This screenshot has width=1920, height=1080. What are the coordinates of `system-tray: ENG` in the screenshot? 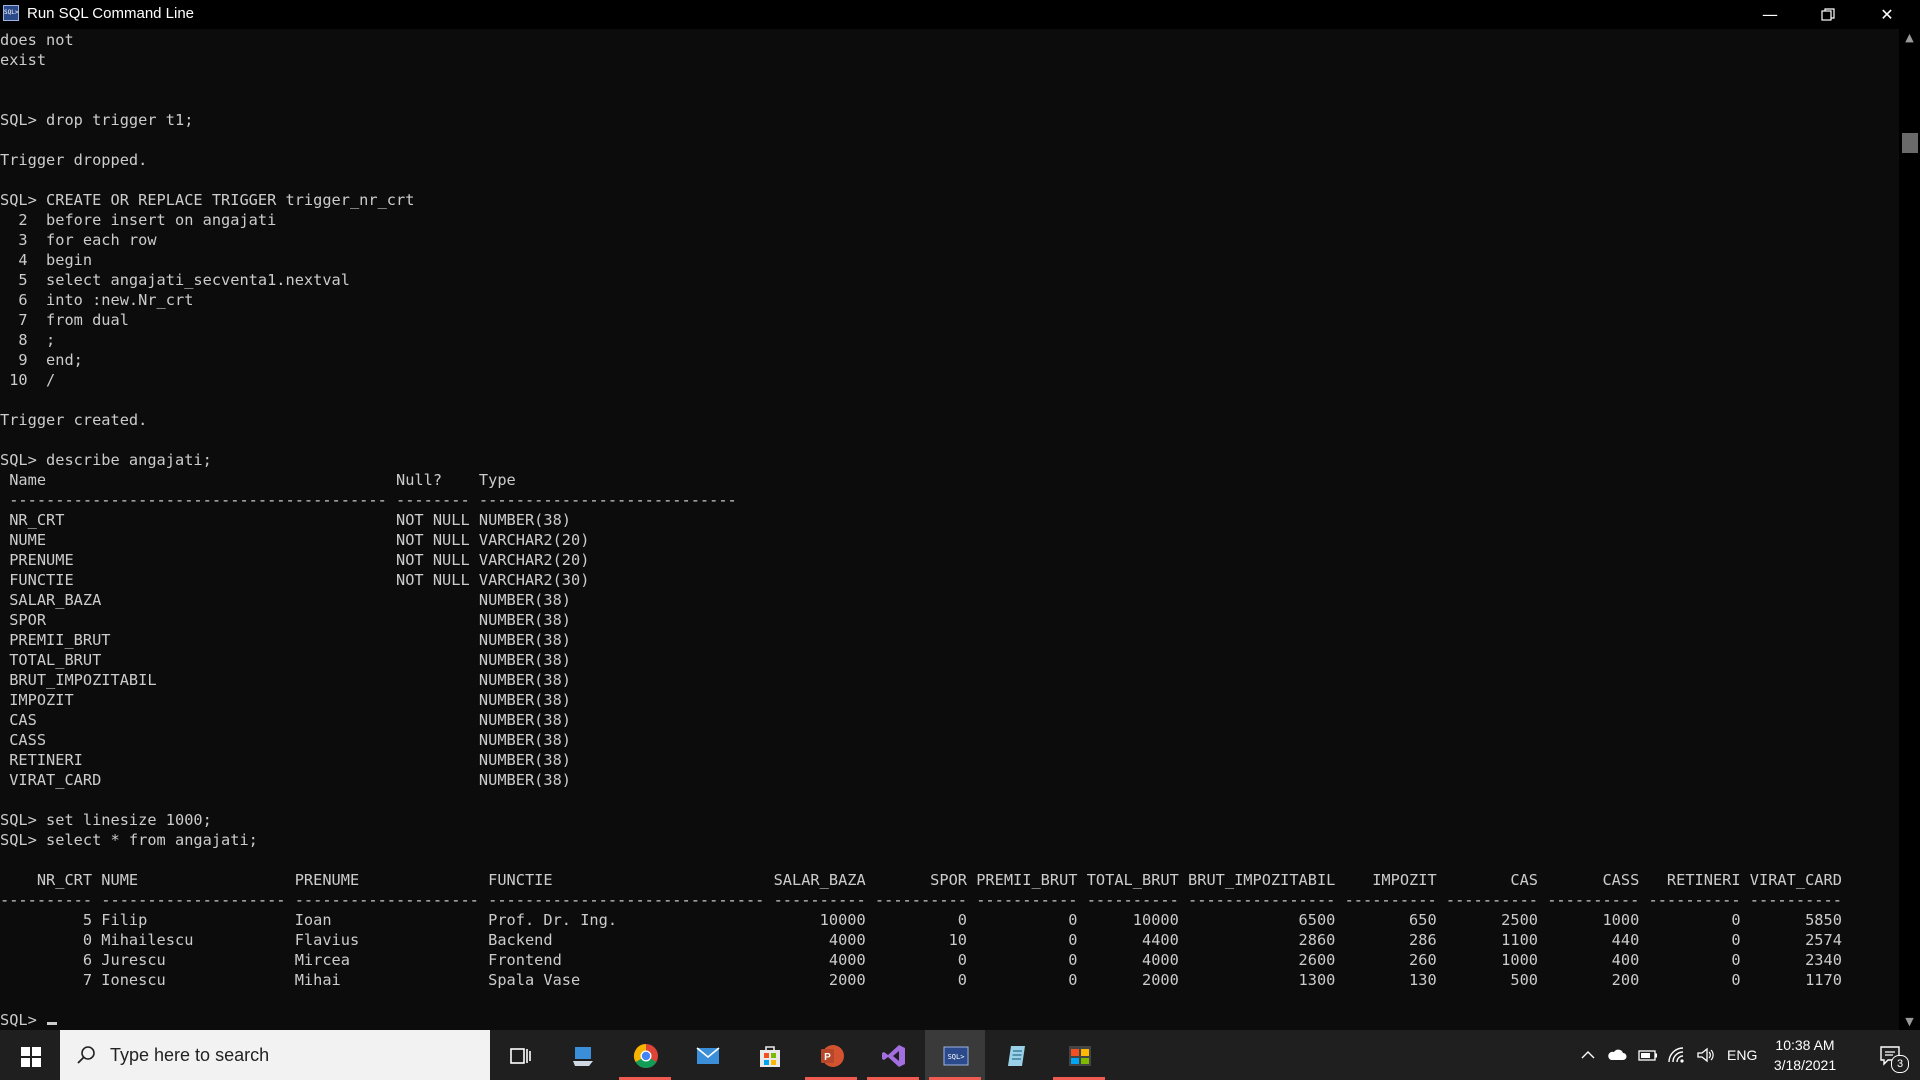 It's located at (1668, 1055).